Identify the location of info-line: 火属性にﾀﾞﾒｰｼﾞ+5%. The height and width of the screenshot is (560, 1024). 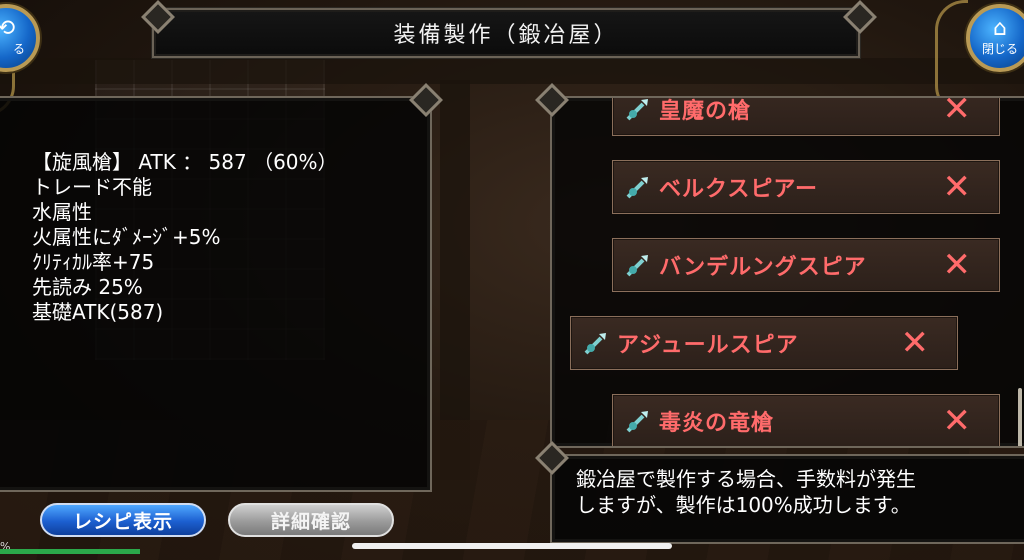
(126, 237).